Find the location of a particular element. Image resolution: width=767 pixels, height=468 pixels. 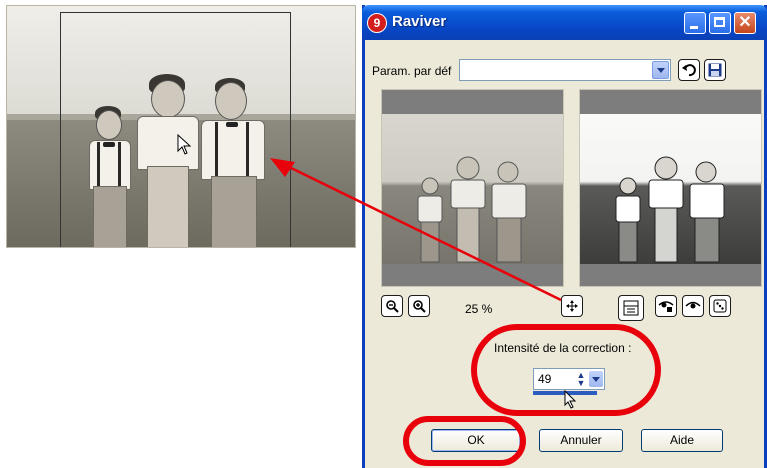

undo-arrow-icon is located at coordinates (689, 70).